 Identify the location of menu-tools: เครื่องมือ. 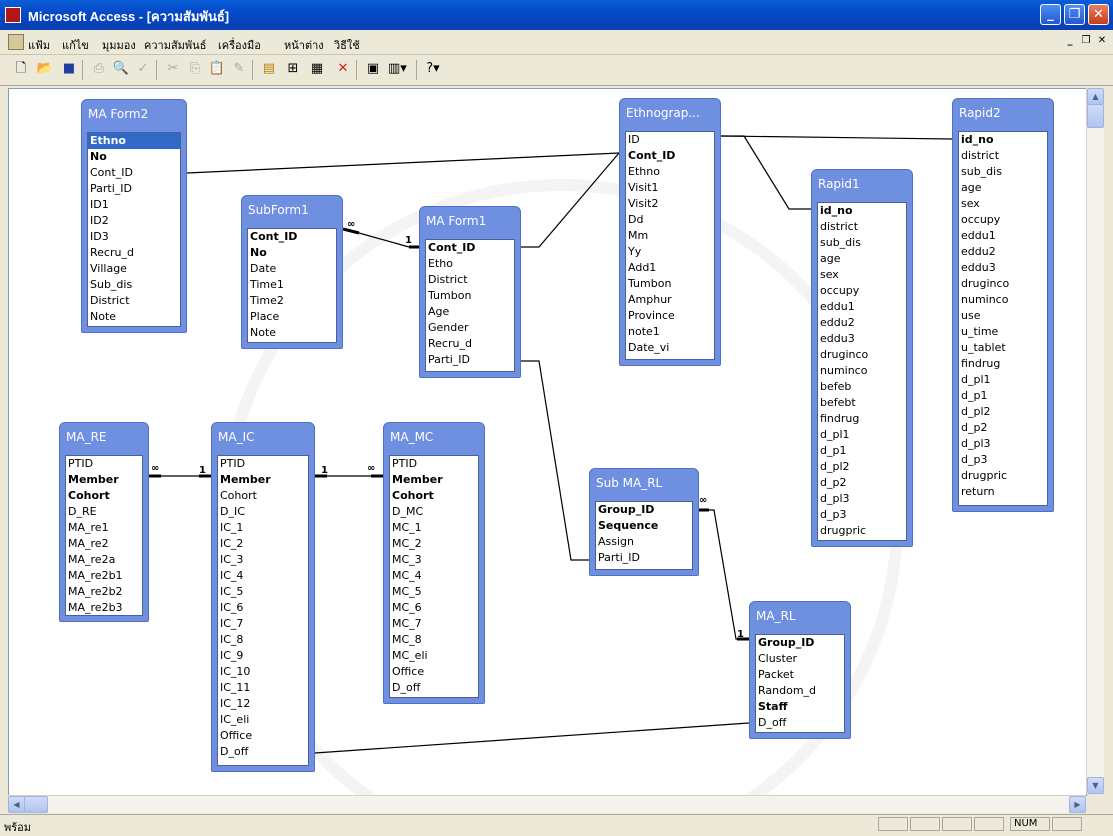
(239, 45).